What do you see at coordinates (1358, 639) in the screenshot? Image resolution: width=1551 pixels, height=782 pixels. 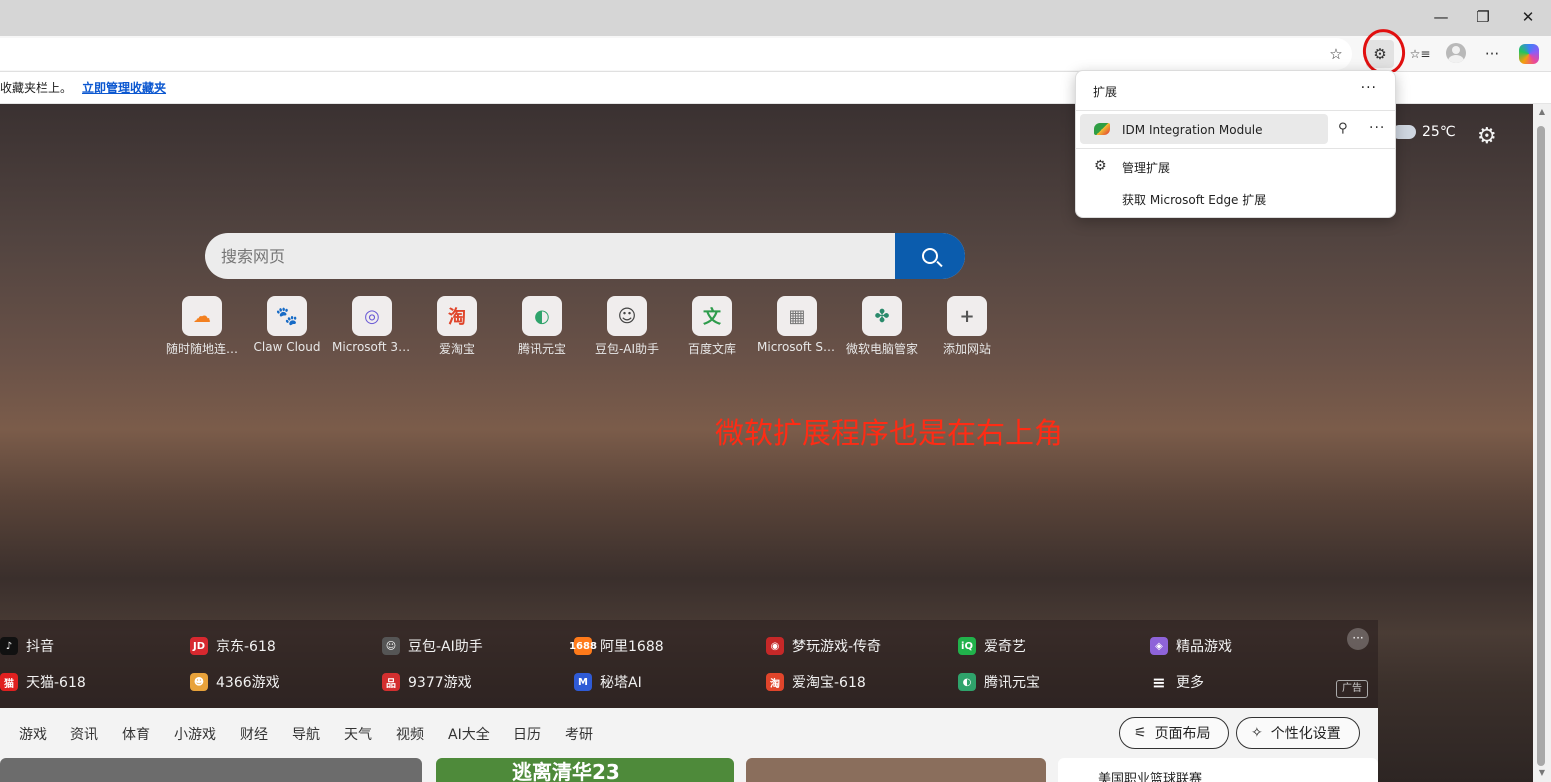 I see `sites-more-options-icon: ···` at bounding box center [1358, 639].